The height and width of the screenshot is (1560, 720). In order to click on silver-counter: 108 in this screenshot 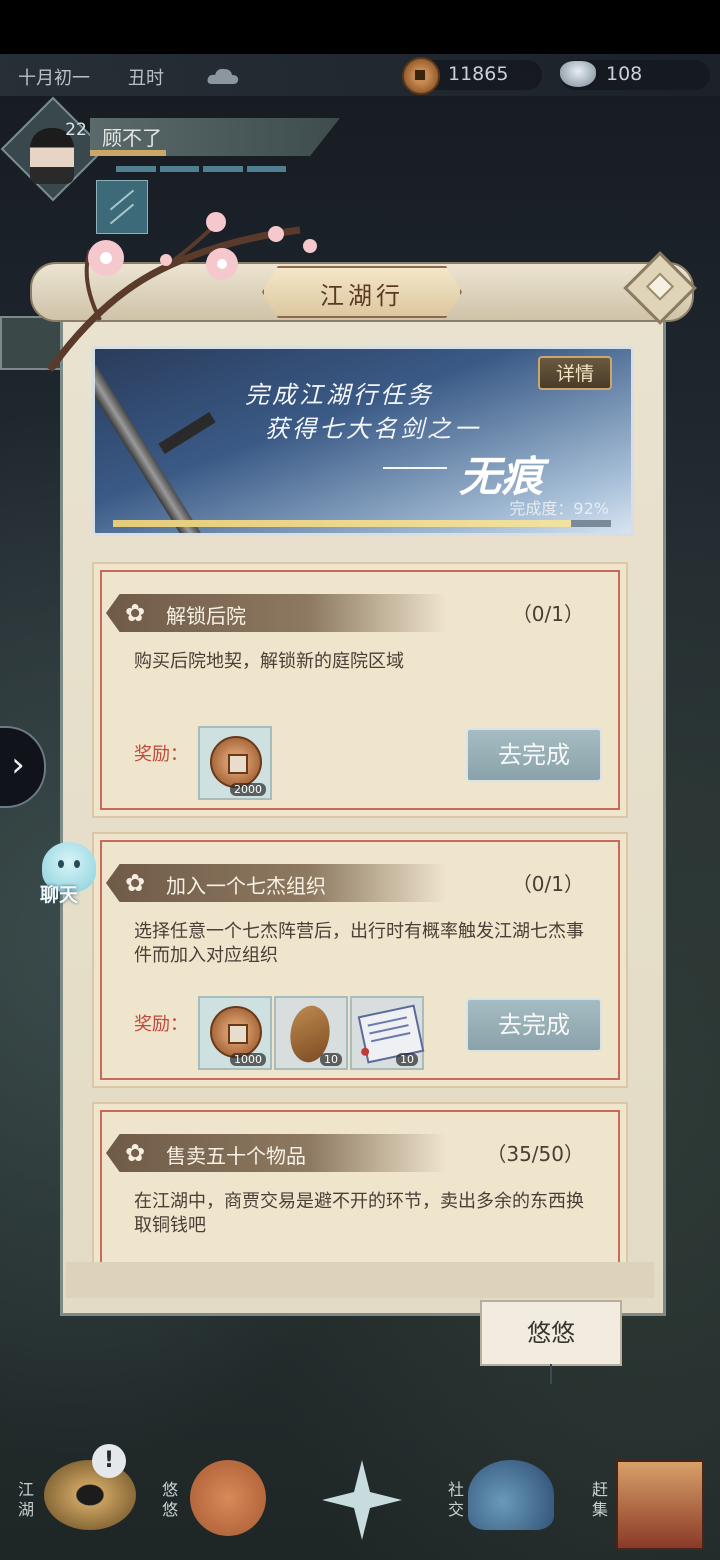, I will do `click(635, 75)`.